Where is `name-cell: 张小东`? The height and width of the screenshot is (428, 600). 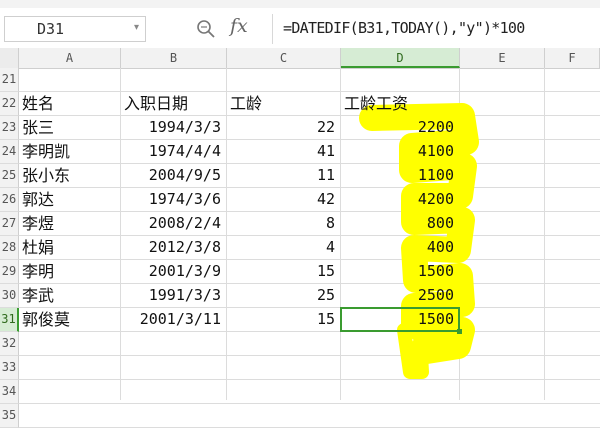
name-cell: 张小东 is located at coordinates (70, 175).